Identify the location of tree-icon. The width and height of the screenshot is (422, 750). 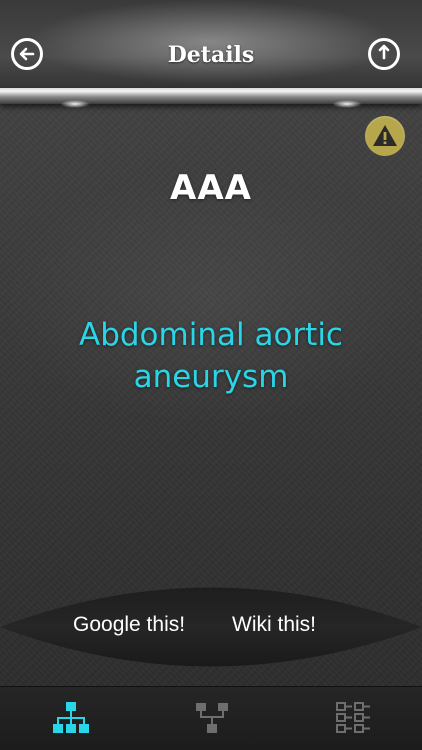
(212, 718).